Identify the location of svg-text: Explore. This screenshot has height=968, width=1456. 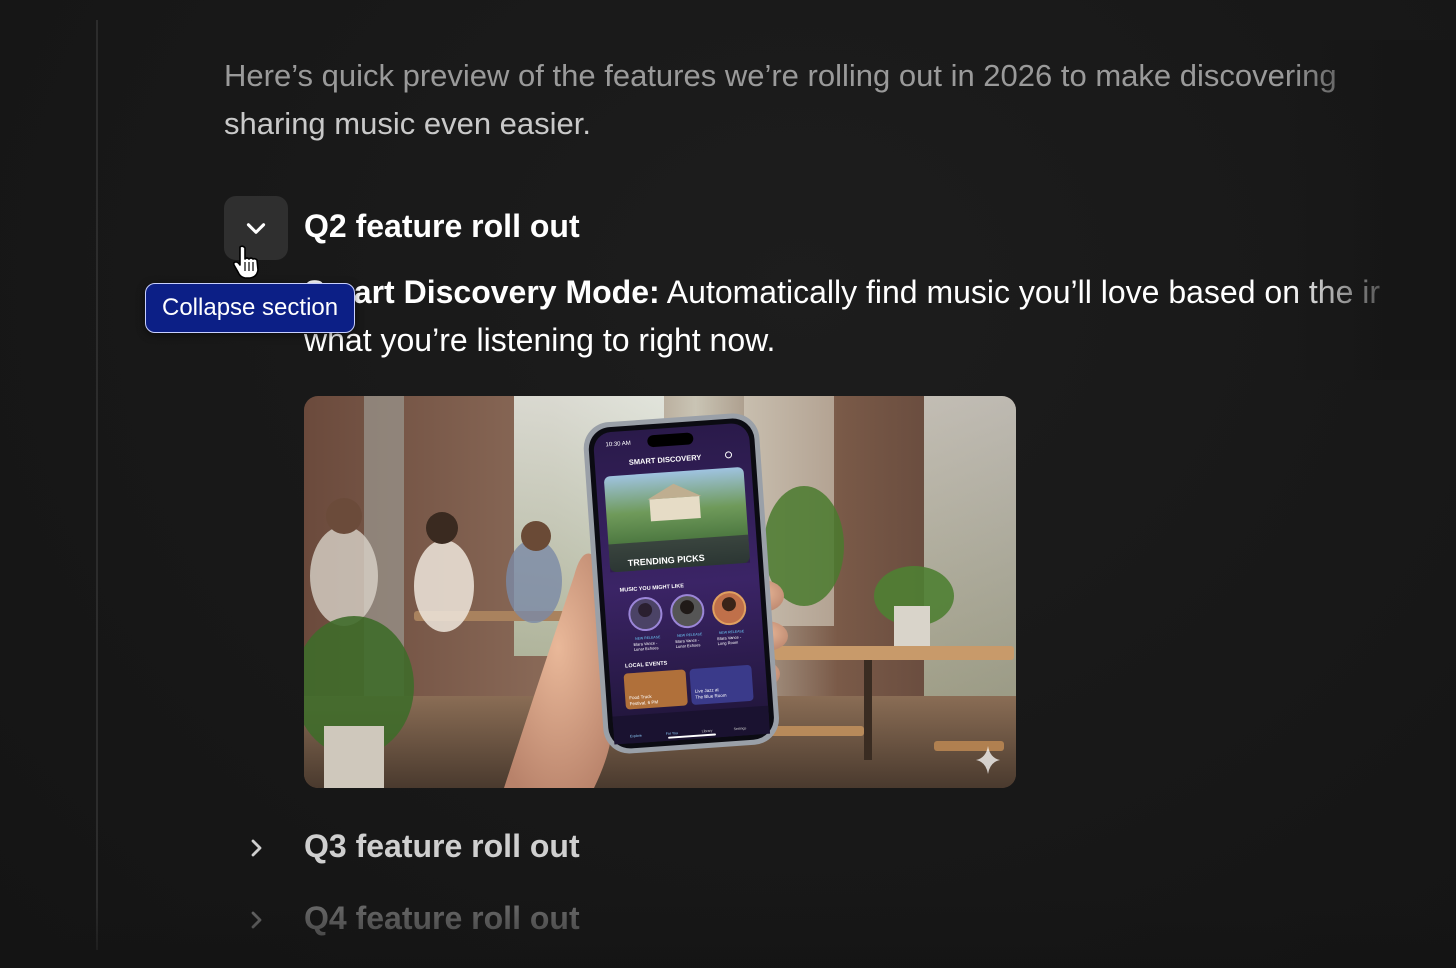
(636, 736).